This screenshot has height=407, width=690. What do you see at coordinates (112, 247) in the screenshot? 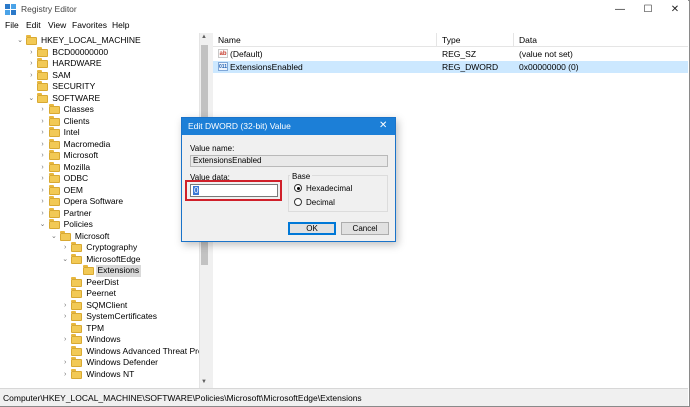
I see `tree-node-label: Cryptography` at bounding box center [112, 247].